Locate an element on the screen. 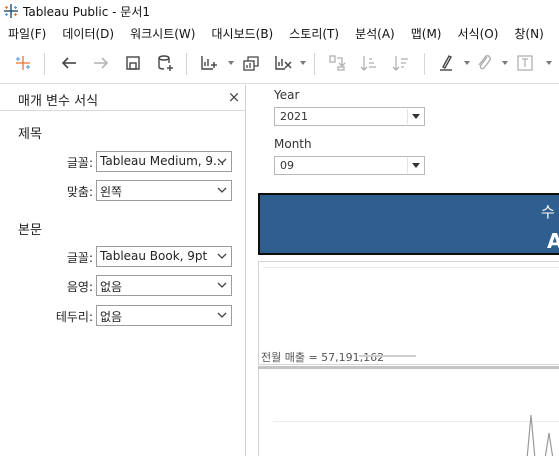 The height and width of the screenshot is (456, 559). body-font-select: Tableau Book, 9pt is located at coordinates (164, 256).